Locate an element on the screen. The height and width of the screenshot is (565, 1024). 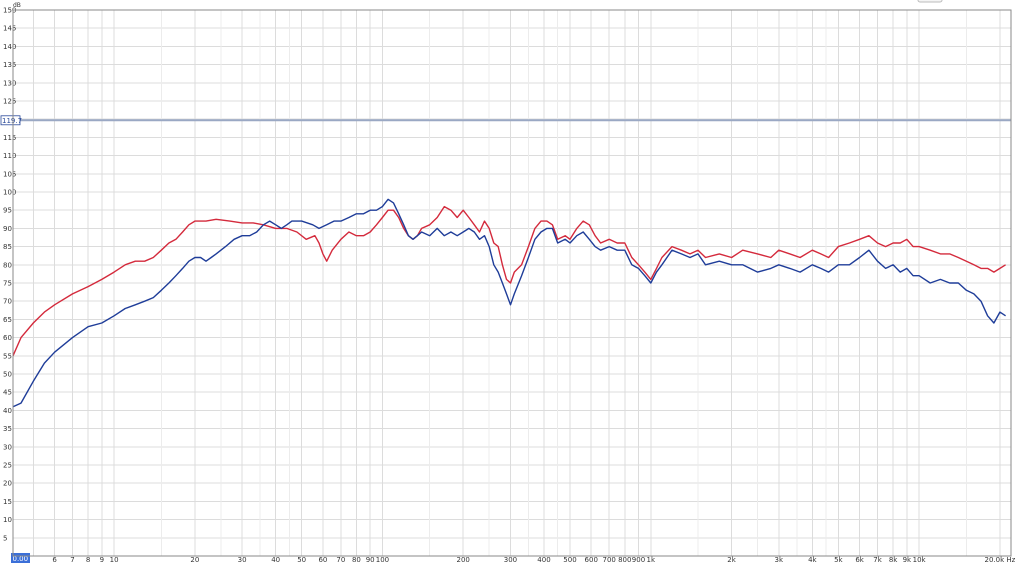
x-tick-label: 70 is located at coordinates (340, 560).